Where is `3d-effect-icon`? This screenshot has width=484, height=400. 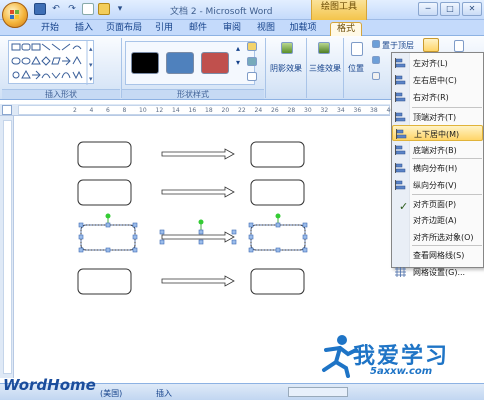
3d-effect-icon is located at coordinates (324, 48).